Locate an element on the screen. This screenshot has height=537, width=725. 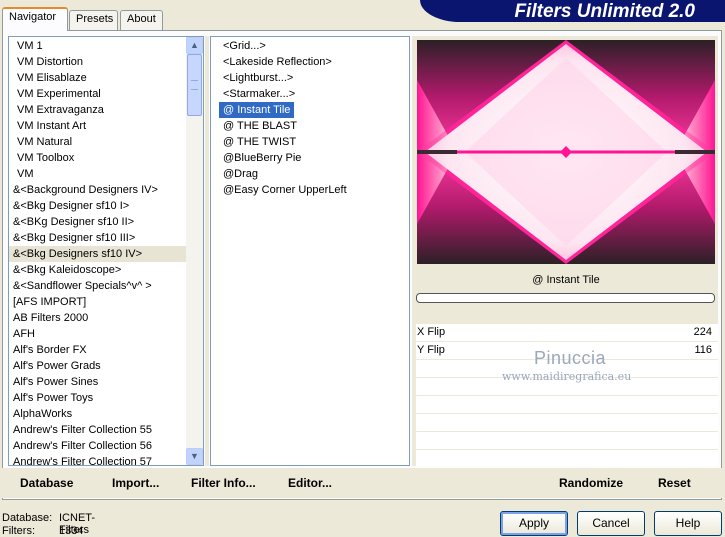
param-value: 224 is located at coordinates (702, 332).